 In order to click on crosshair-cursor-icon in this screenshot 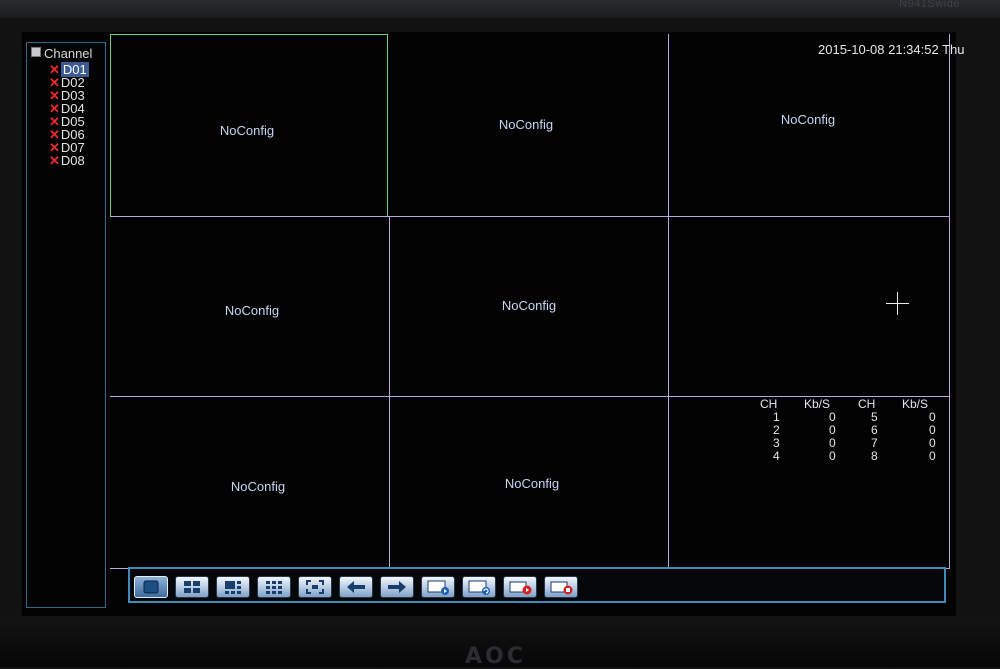, I will do `click(897, 303)`.